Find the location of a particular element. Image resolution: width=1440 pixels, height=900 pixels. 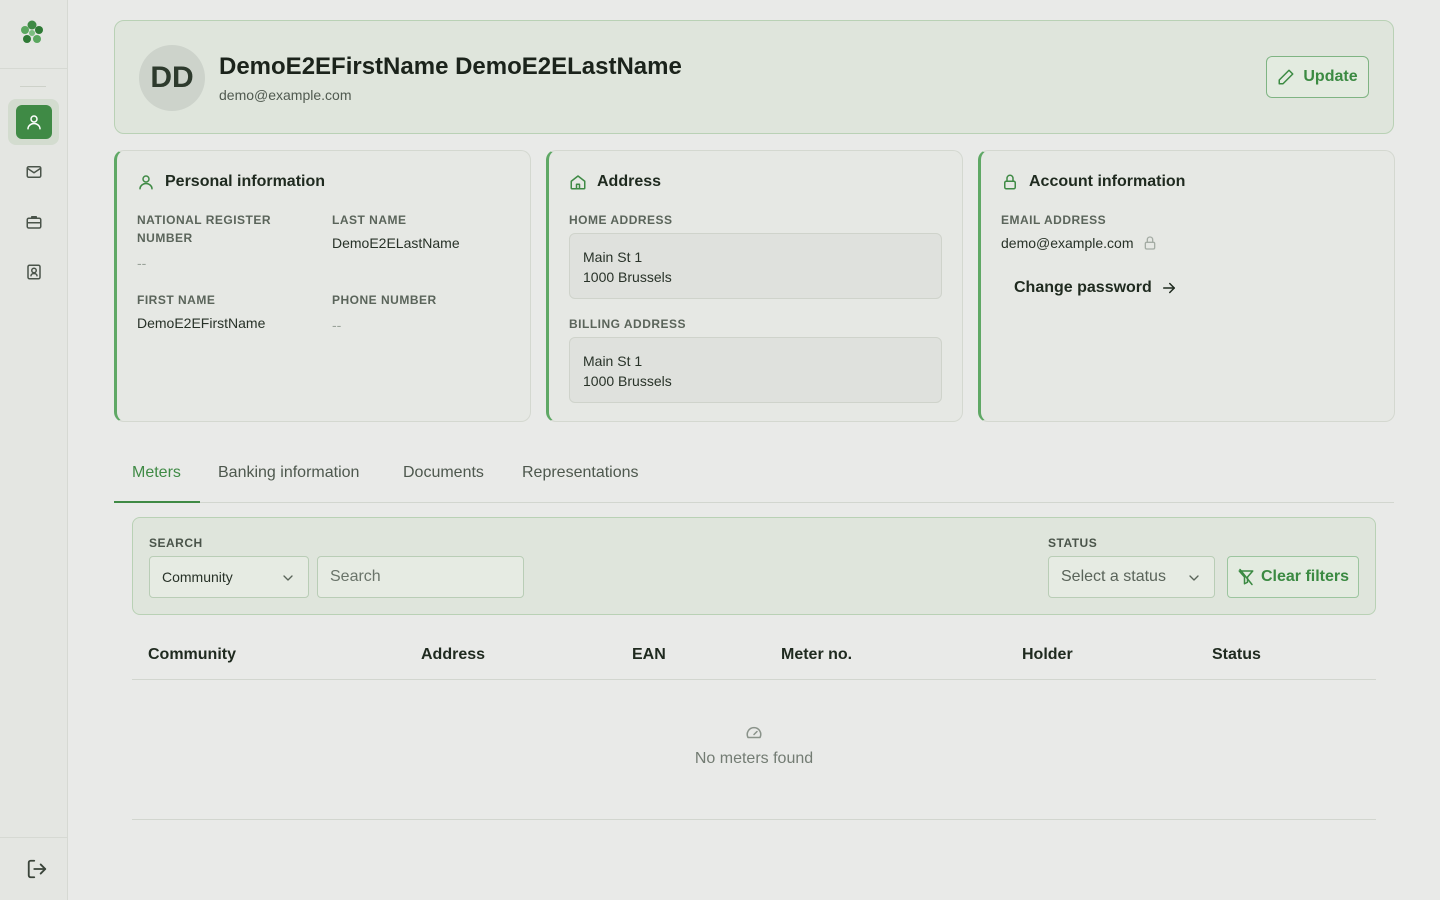

home-address-label: HOME ADDRESS is located at coordinates (621, 220).